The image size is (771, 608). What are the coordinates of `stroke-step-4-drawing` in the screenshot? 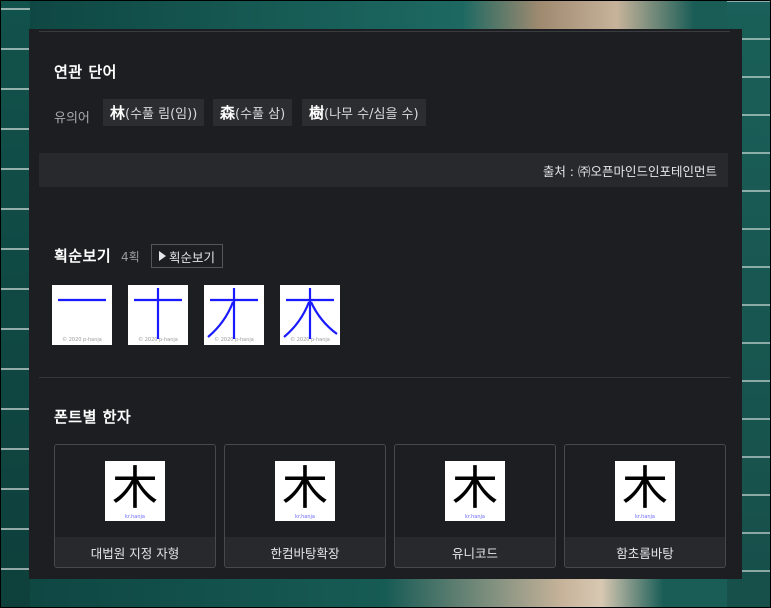 It's located at (310, 313).